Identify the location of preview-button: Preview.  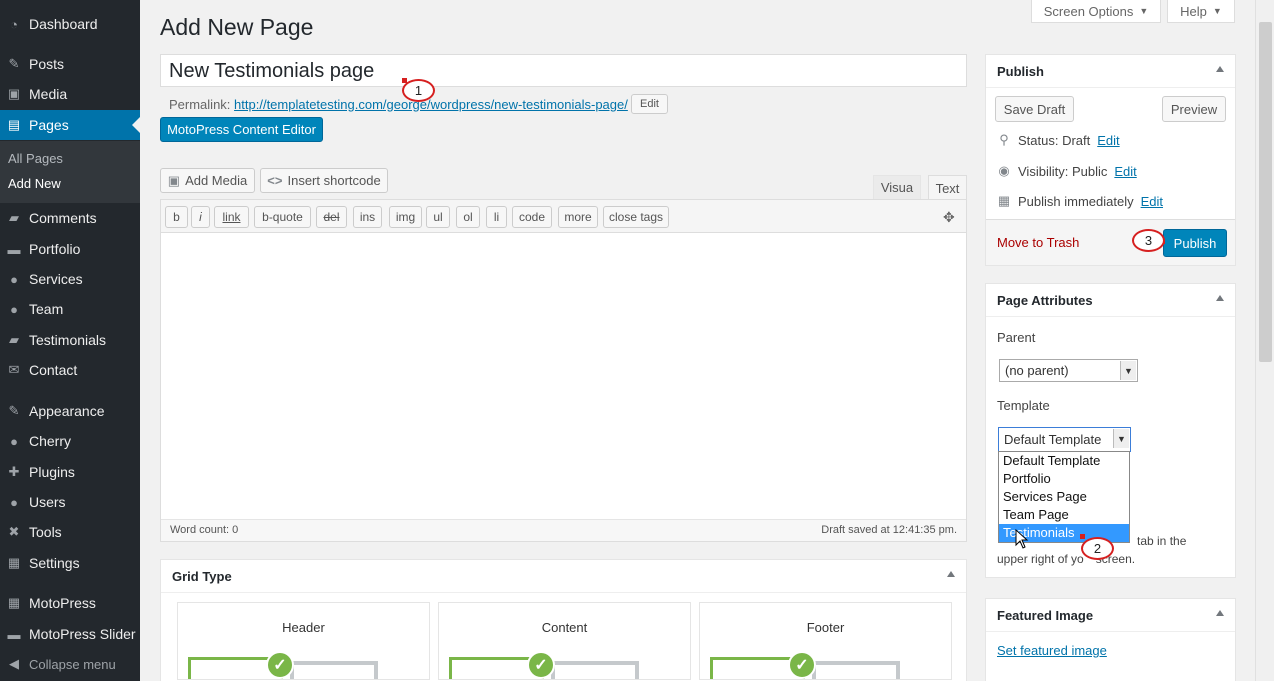
(1194, 109).